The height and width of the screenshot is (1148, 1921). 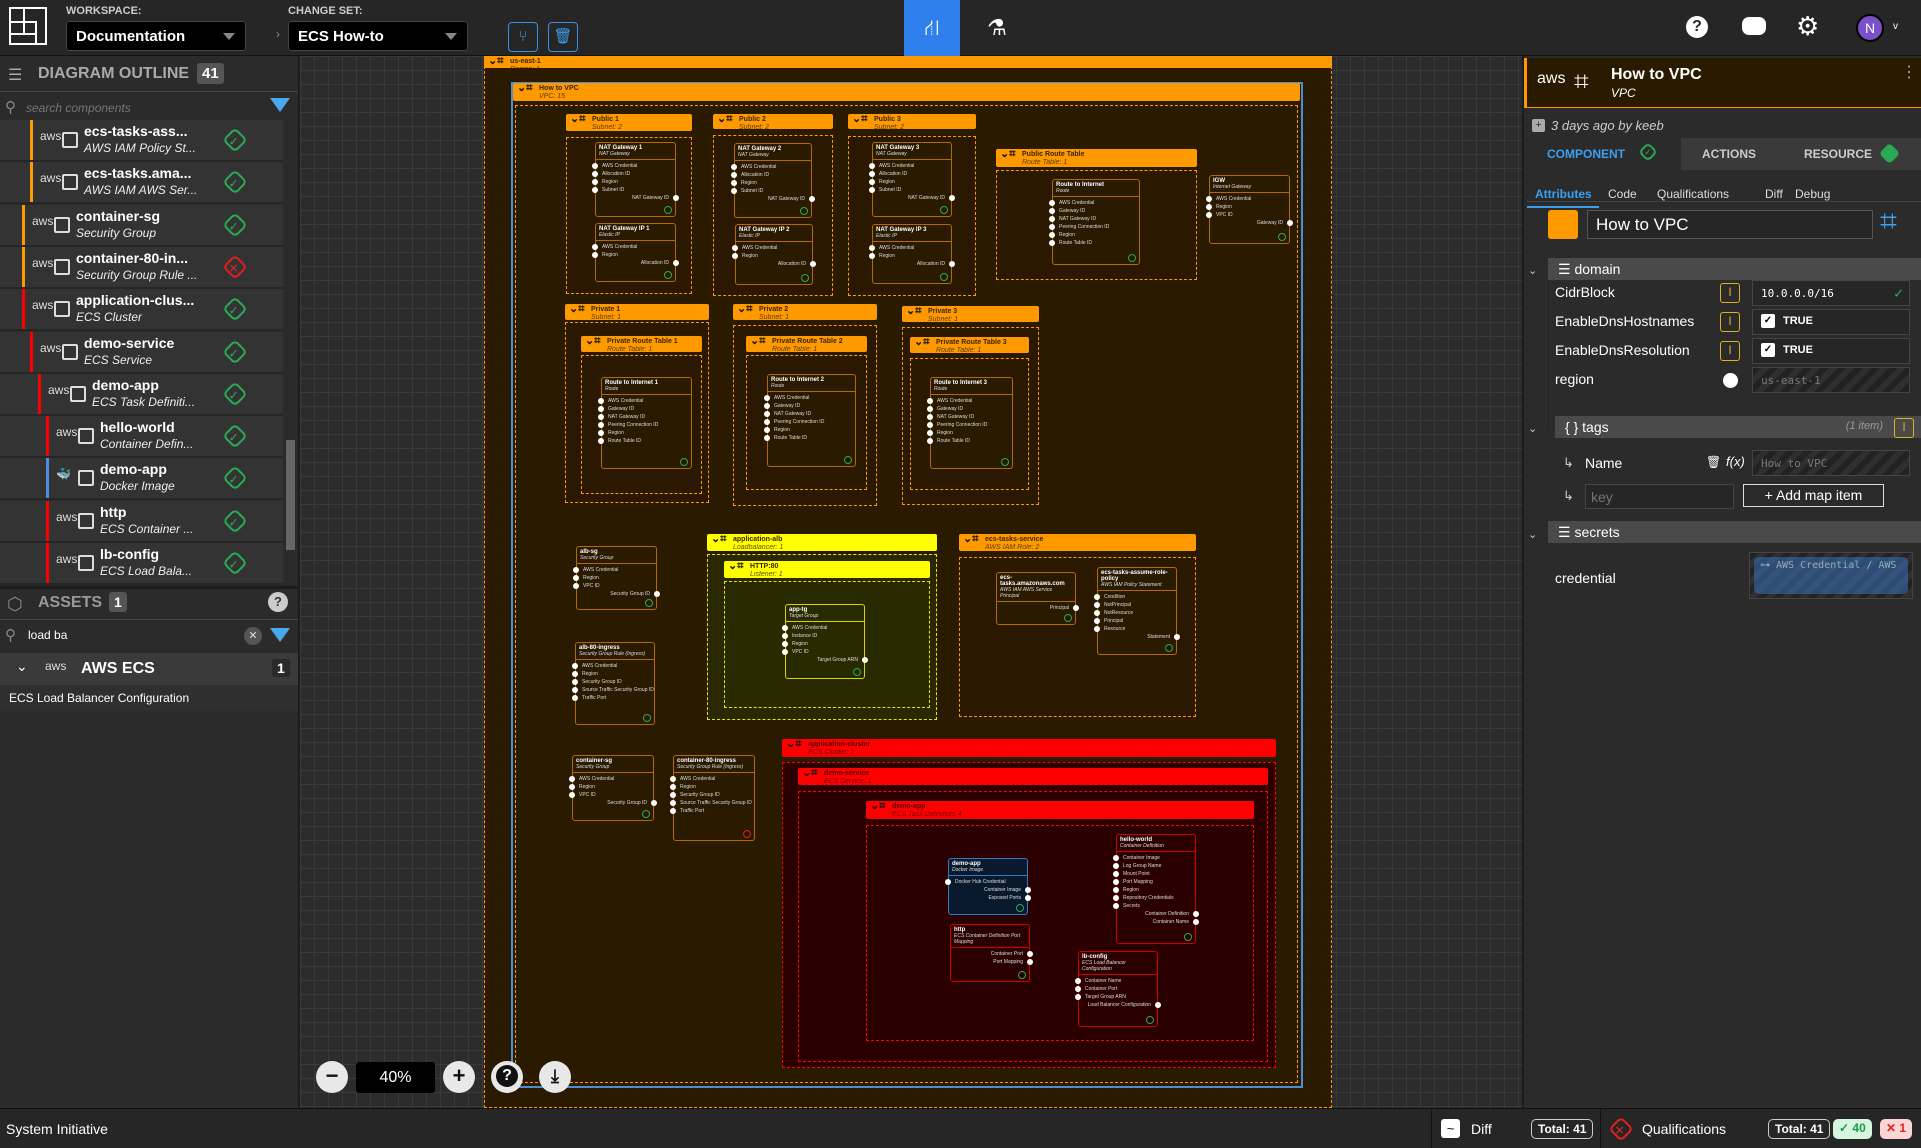 I want to click on input-socket: NotPrincipal, so click(x=1135, y=605).